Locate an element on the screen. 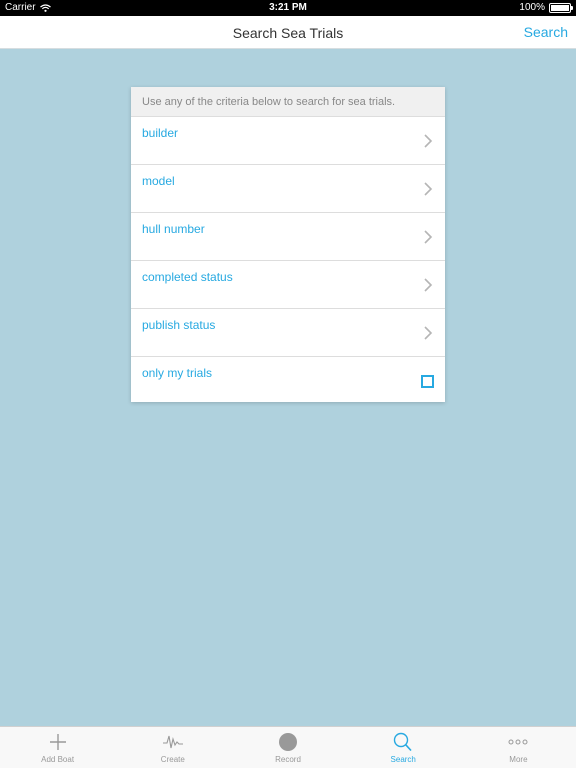 This screenshot has height=768, width=576. navigation-bar: Search Sea Trials Search is located at coordinates (288, 32).